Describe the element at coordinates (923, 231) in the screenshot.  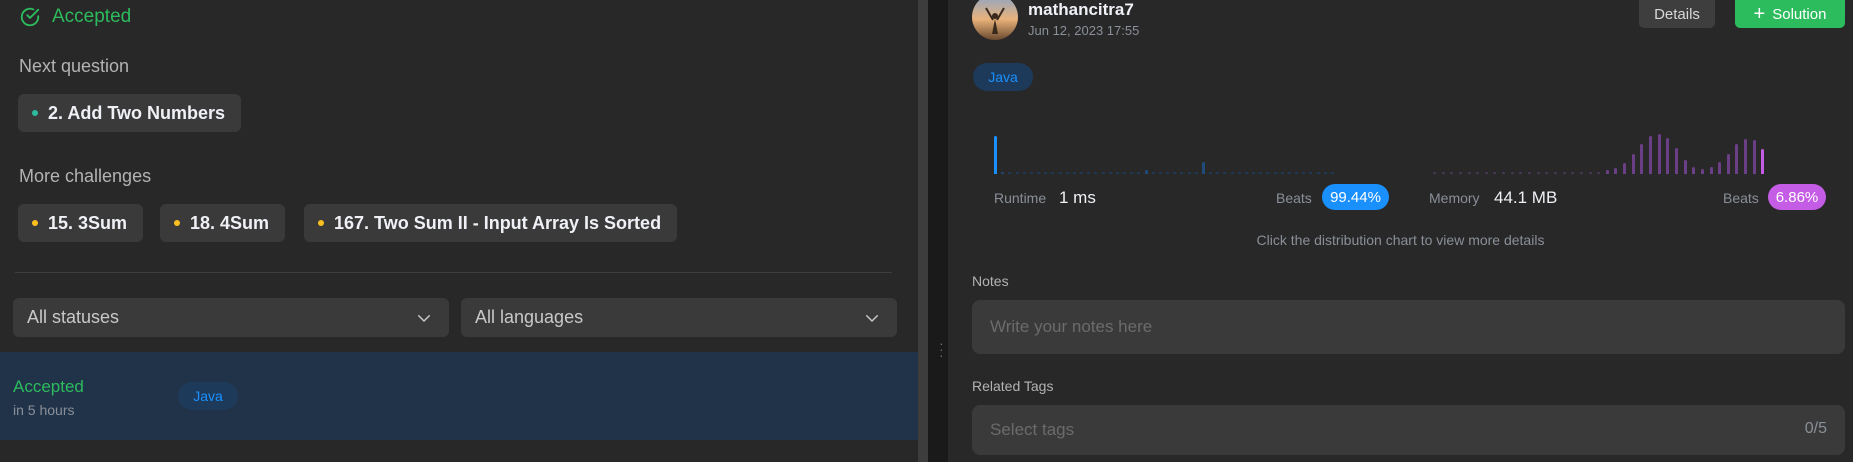
I see `splitter-bar` at that location.